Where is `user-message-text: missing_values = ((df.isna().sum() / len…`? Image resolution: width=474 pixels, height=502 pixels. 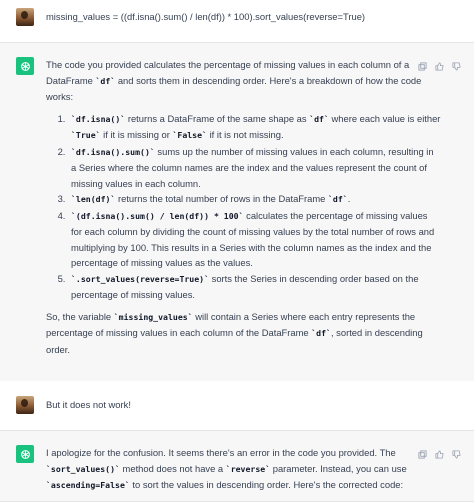
user-message-text: missing_values = ((df.isna().sum() / len… is located at coordinates (206, 16).